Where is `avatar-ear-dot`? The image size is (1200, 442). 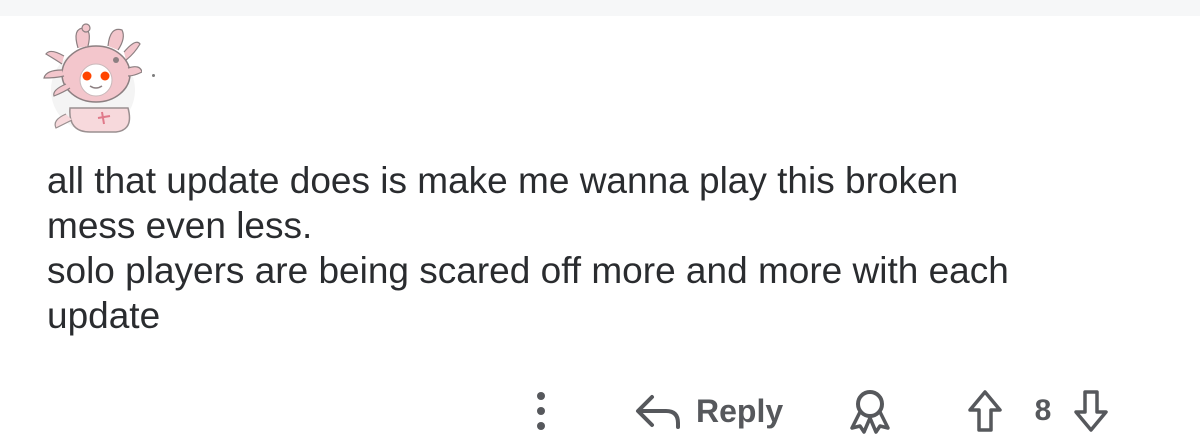
avatar-ear-dot is located at coordinates (116, 60).